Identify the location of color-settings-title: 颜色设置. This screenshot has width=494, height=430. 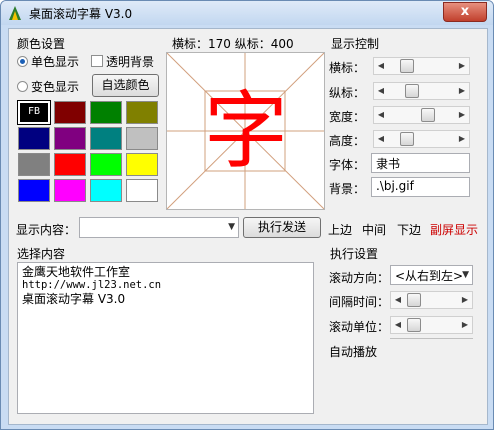
(41, 44).